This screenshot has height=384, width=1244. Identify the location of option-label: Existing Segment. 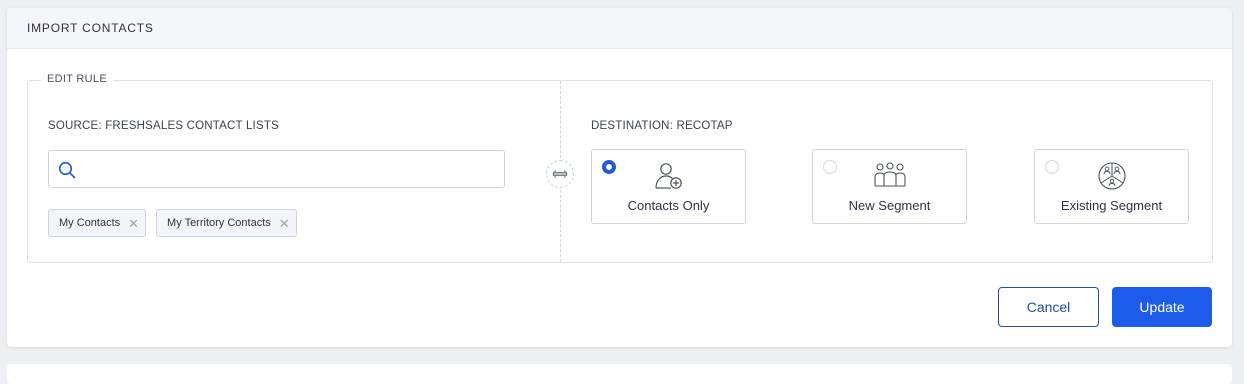
(1111, 205).